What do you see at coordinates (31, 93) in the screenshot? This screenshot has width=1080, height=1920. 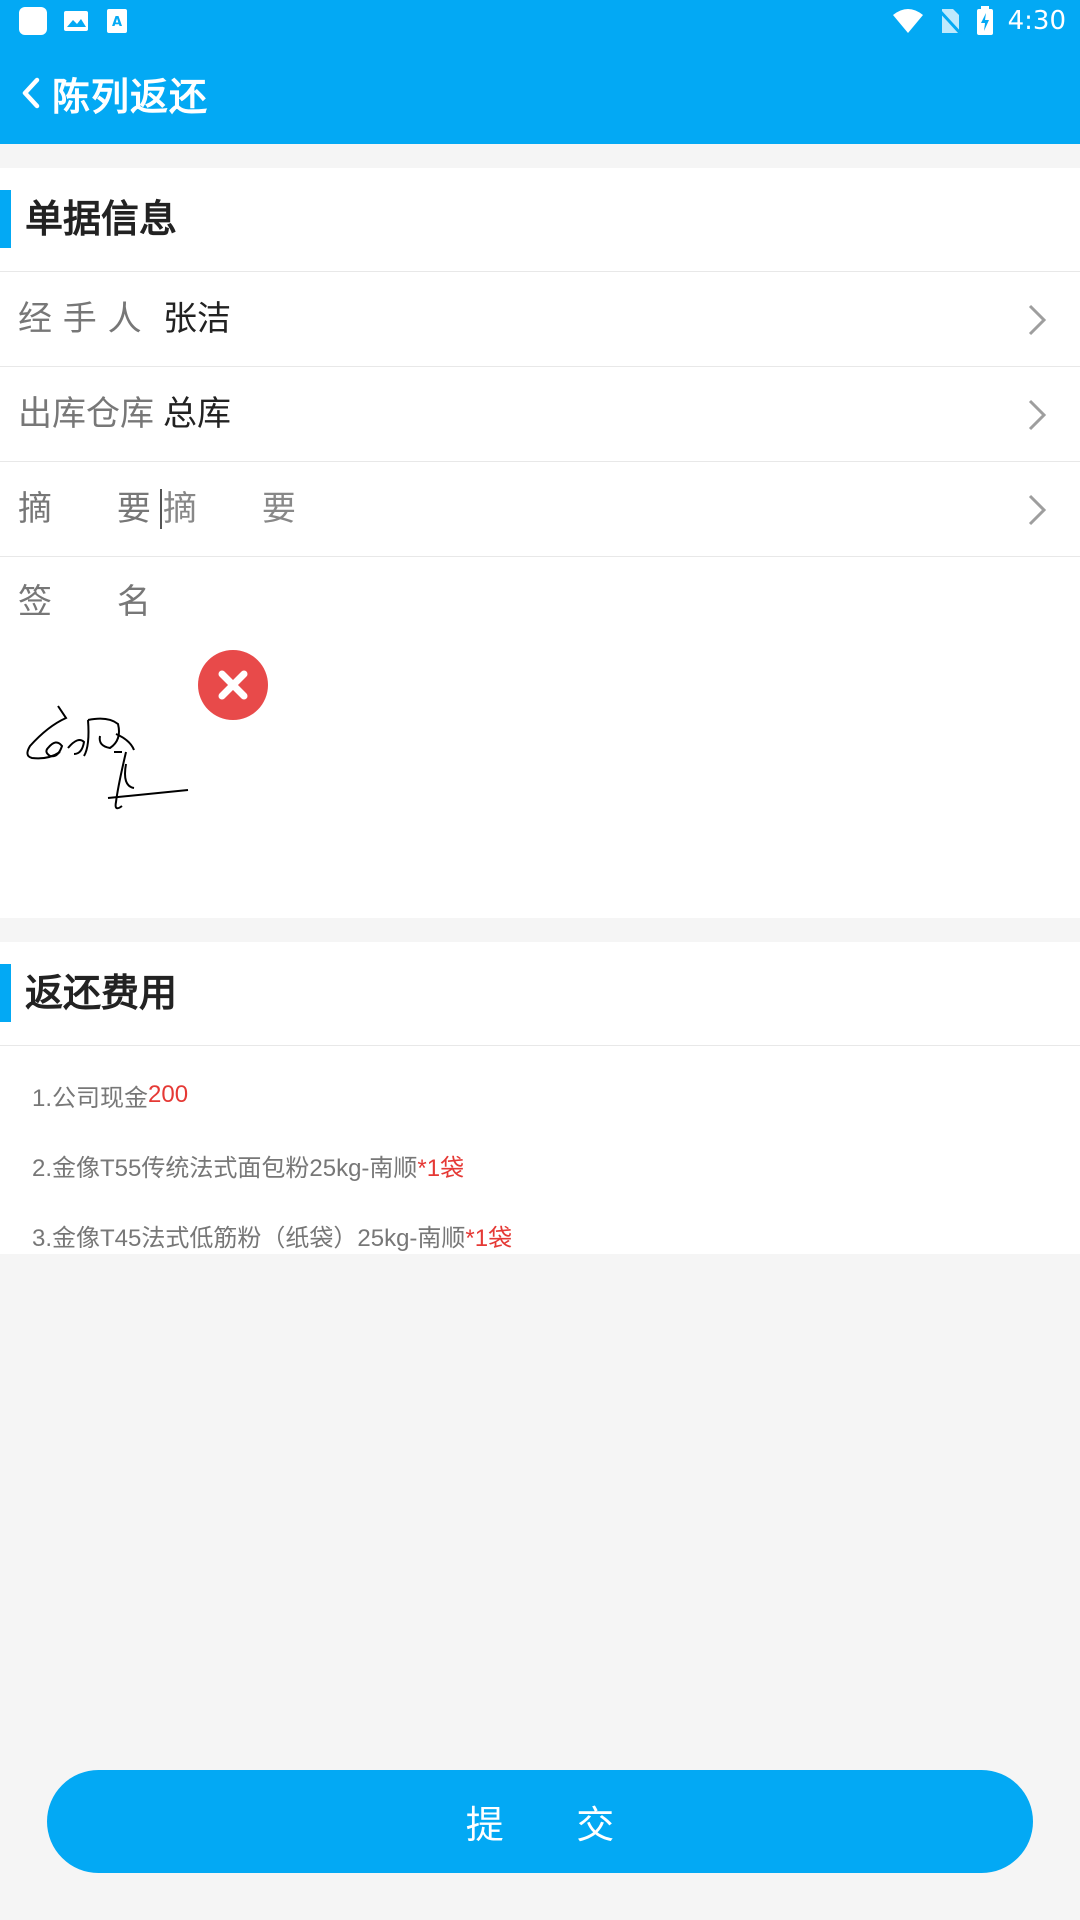 I see `chevron-left-icon` at bounding box center [31, 93].